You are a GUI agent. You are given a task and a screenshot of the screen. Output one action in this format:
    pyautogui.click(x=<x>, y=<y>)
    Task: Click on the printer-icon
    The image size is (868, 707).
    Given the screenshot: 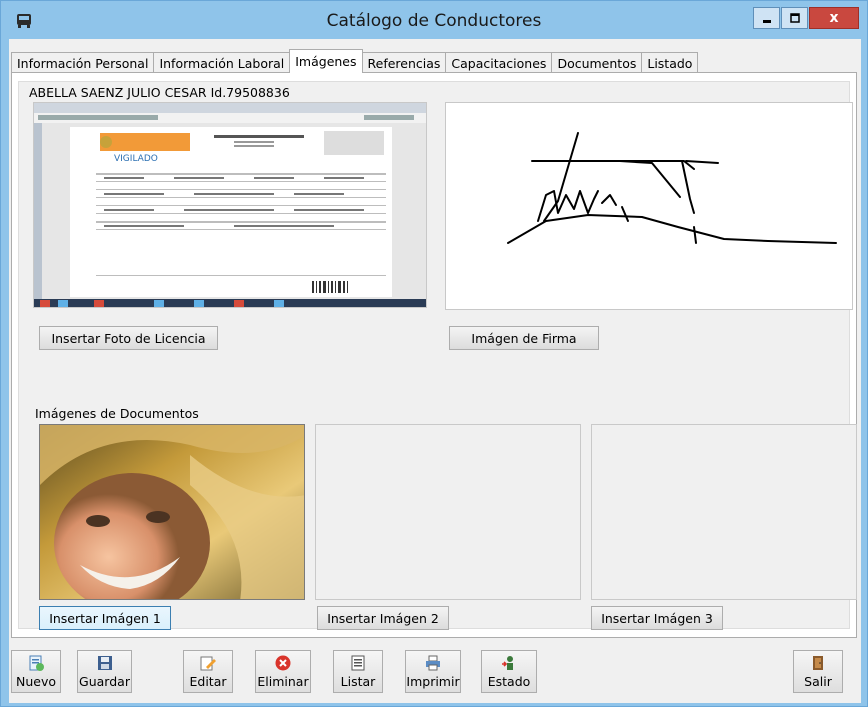 What is the action you would take?
    pyautogui.click(x=433, y=663)
    